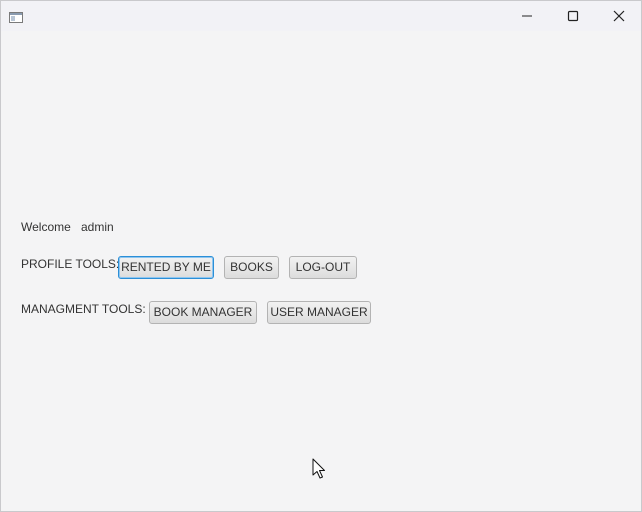 Image resolution: width=642 pixels, height=512 pixels. Describe the element at coordinates (46, 227) in the screenshot. I see `welcome-label: Welcome` at that location.